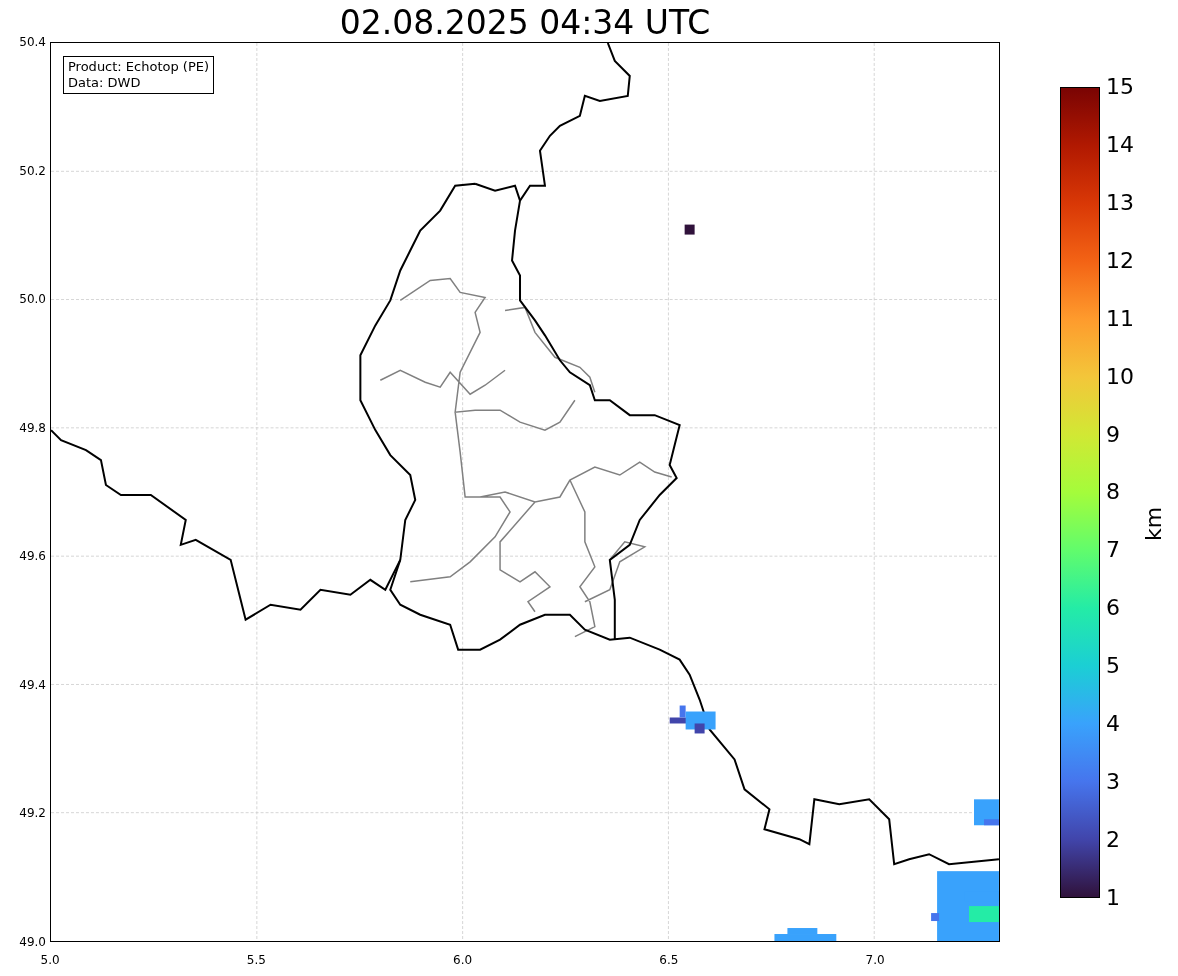 This screenshot has width=1178, height=976. I want to click on x-tick-label: 6.5, so click(669, 960).